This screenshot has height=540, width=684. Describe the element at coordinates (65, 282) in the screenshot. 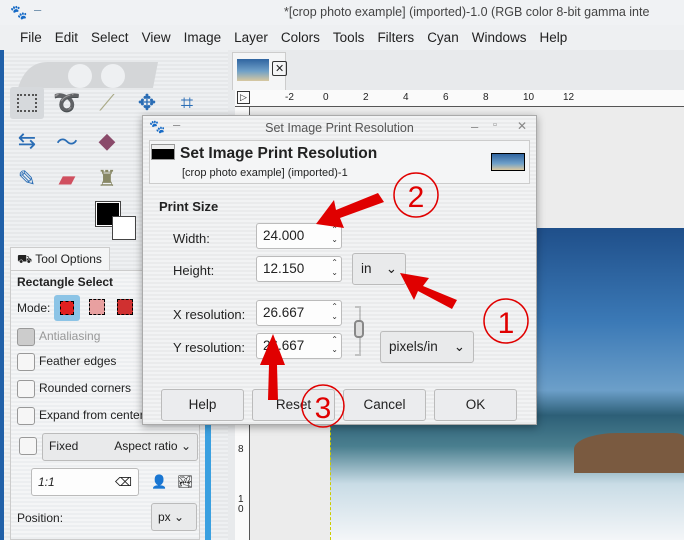

I see `tool-name: Rectangle Select` at that location.